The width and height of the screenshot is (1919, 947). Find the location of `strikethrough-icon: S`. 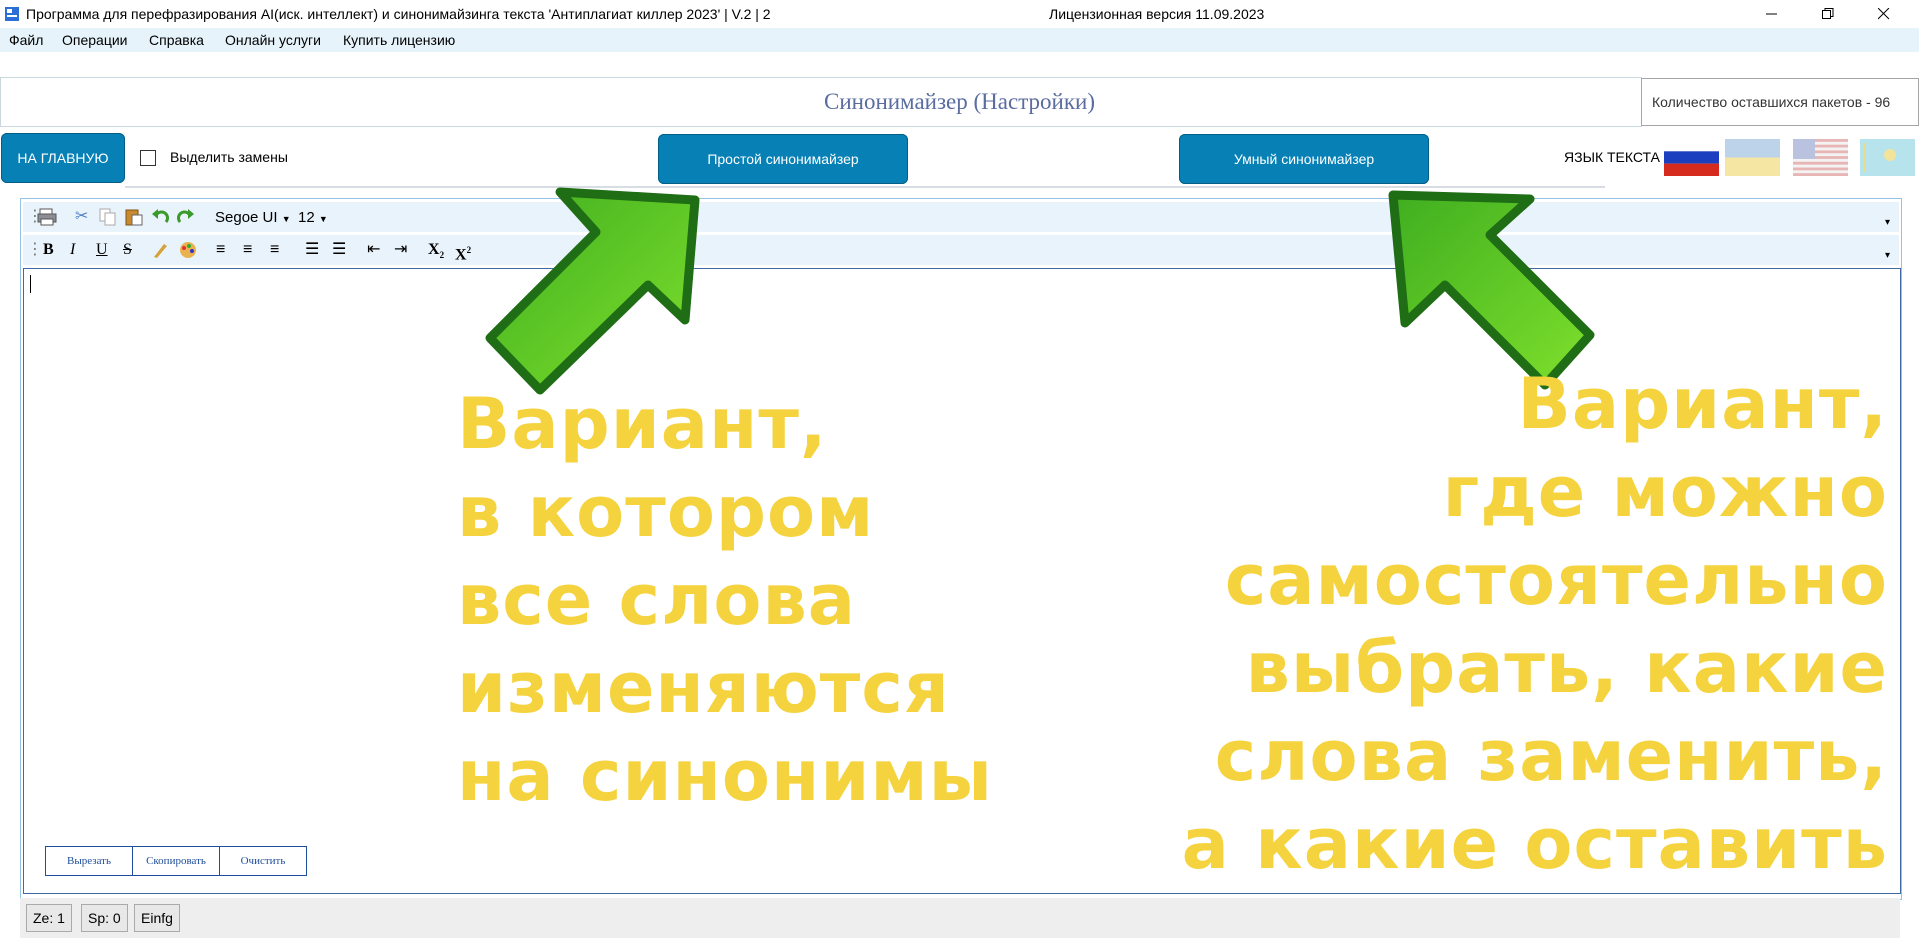

strikethrough-icon: S is located at coordinates (127, 250).